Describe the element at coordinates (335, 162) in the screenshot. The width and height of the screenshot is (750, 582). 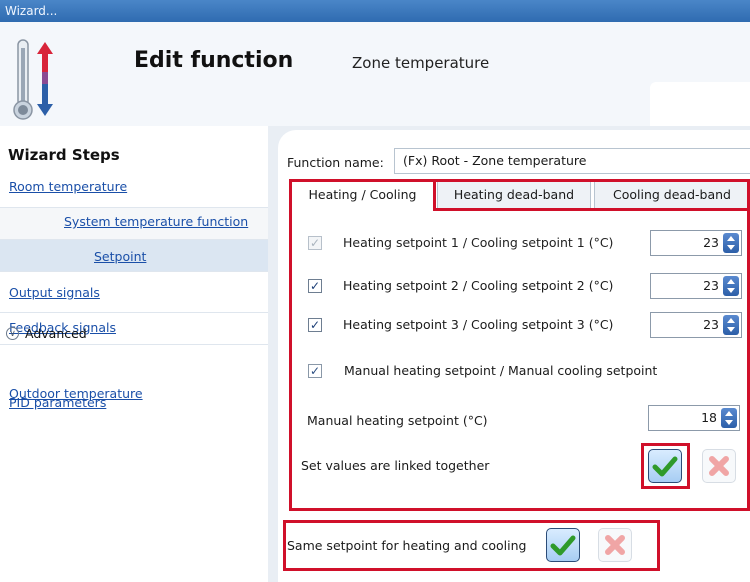
I see `function-name-label: Function name:` at that location.